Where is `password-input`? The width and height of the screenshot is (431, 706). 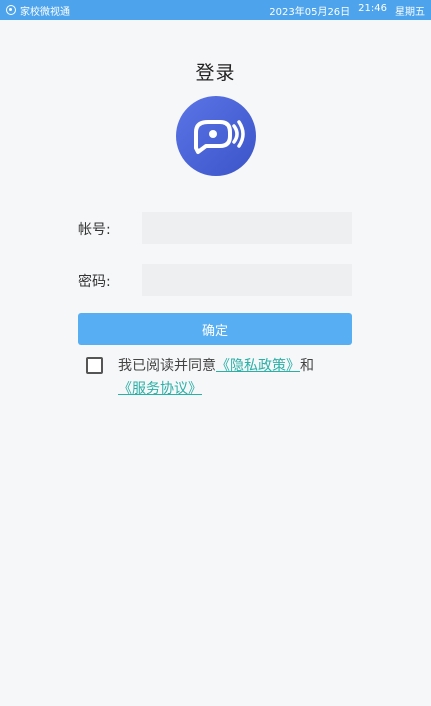
password-input is located at coordinates (247, 280).